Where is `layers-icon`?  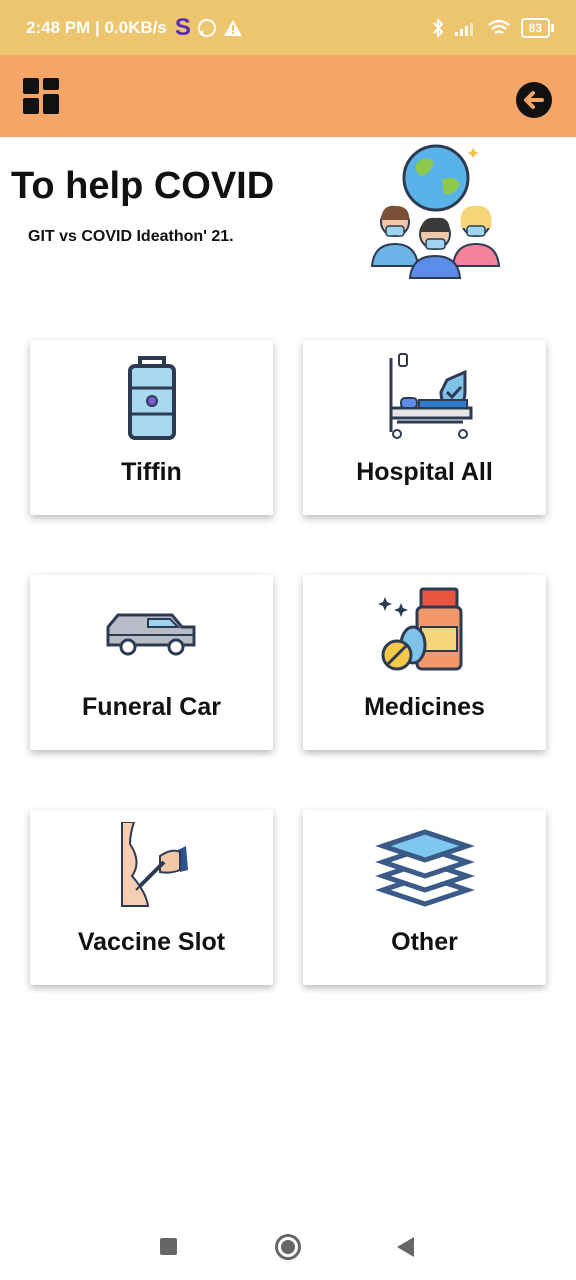
layers-icon is located at coordinates (424, 868).